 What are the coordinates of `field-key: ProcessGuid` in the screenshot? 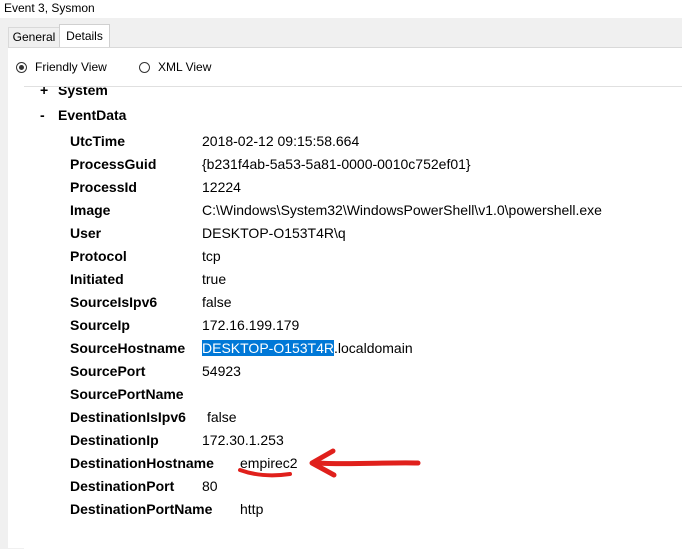 It's located at (113, 164).